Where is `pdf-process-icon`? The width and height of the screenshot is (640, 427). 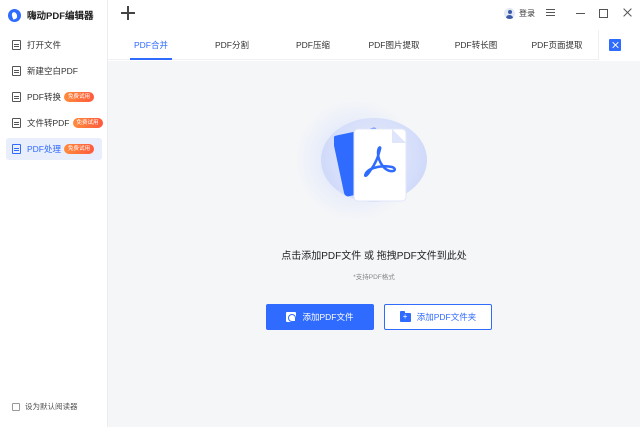 pdf-process-icon is located at coordinates (16, 149).